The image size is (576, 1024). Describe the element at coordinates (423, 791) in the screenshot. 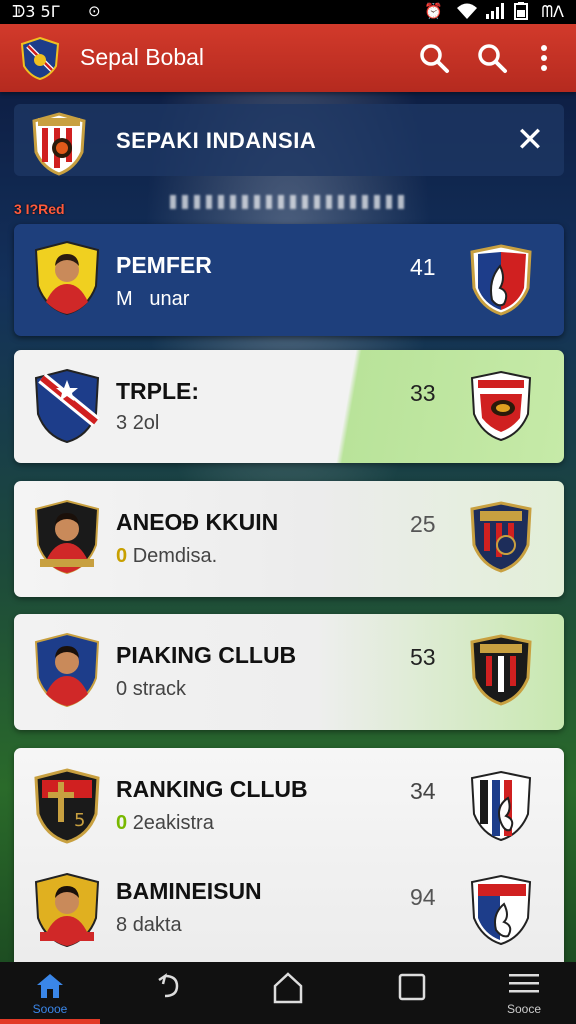

I see `club-score: 34` at that location.